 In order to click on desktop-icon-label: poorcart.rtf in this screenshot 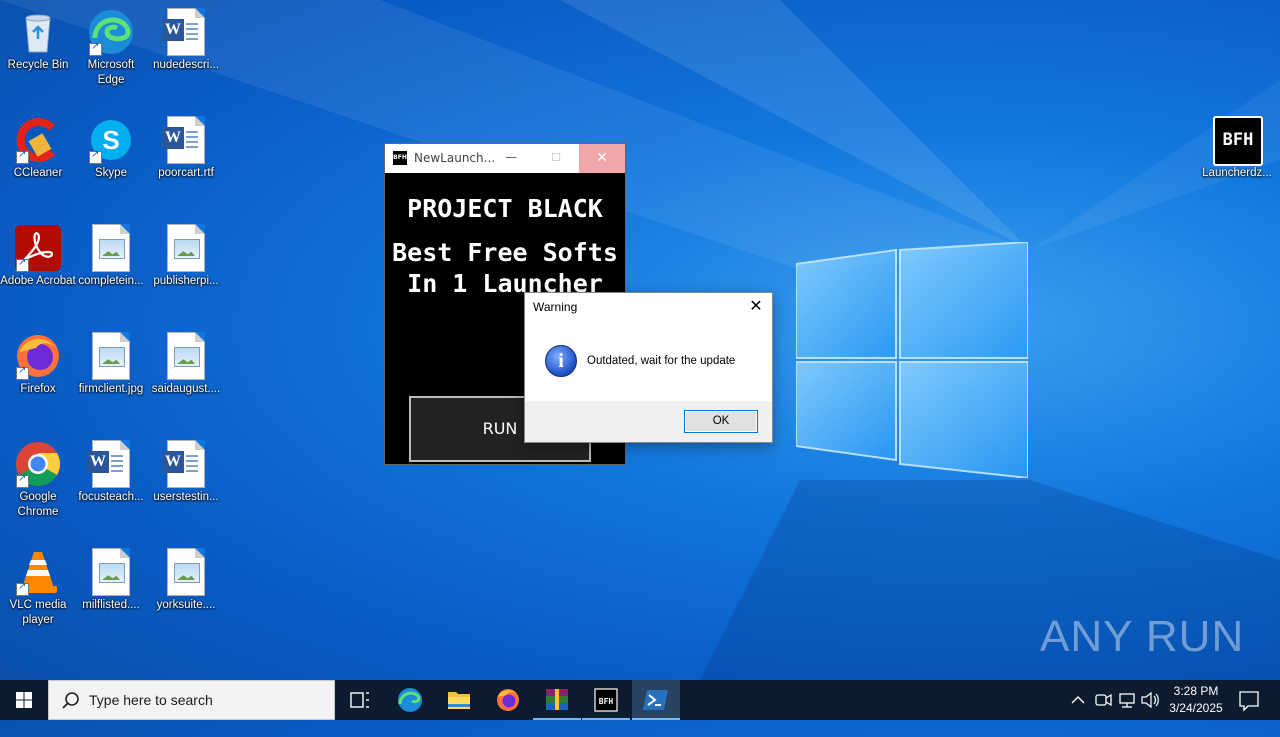, I will do `click(186, 173)`.